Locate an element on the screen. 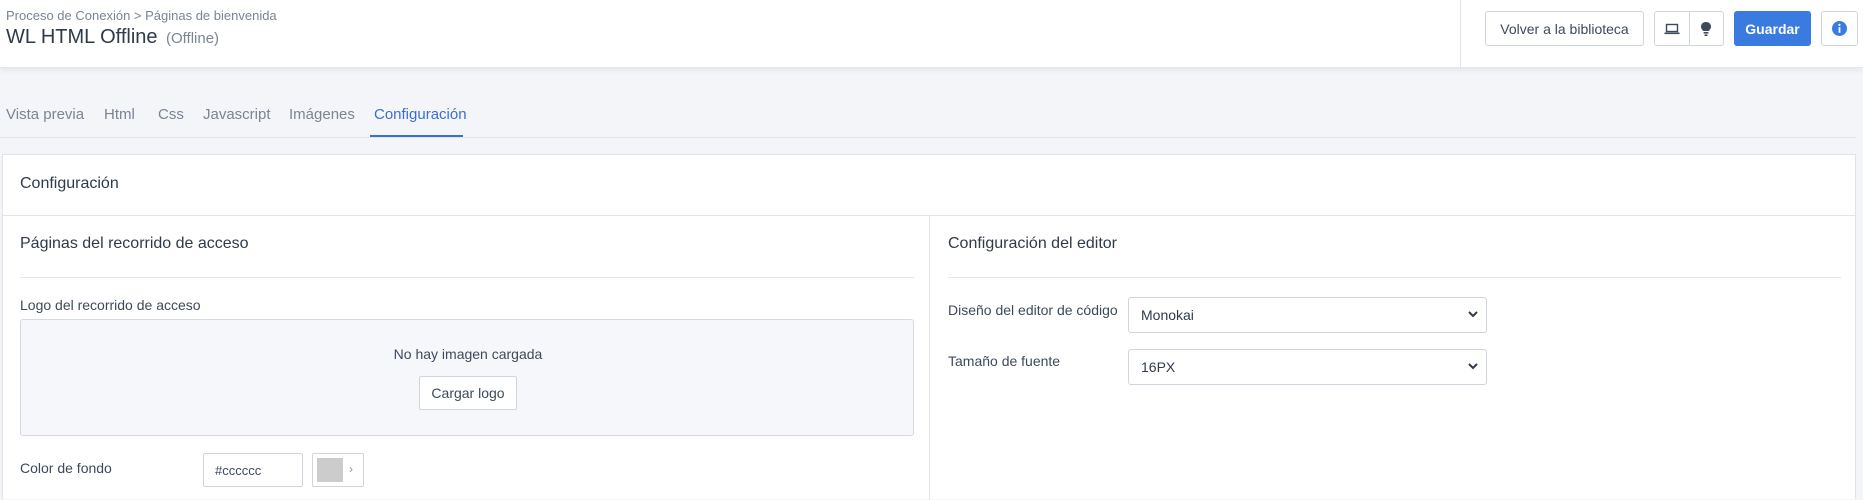 The image size is (1863, 500). upload-logo-button: Cargar logo is located at coordinates (468, 393).